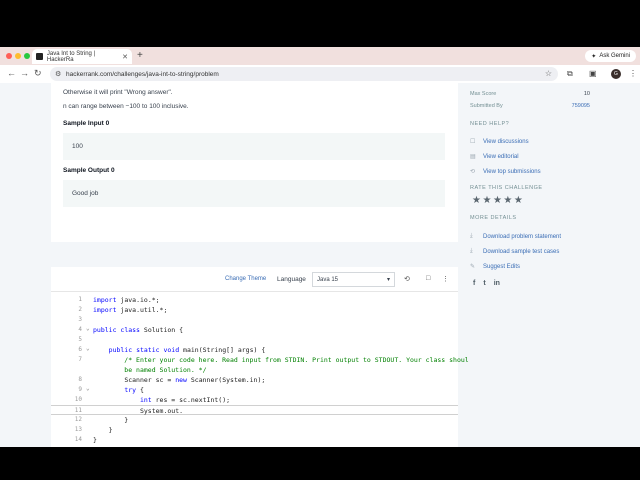  Describe the element at coordinates (254, 340) in the screenshot. I see `code-line: 5` at that location.